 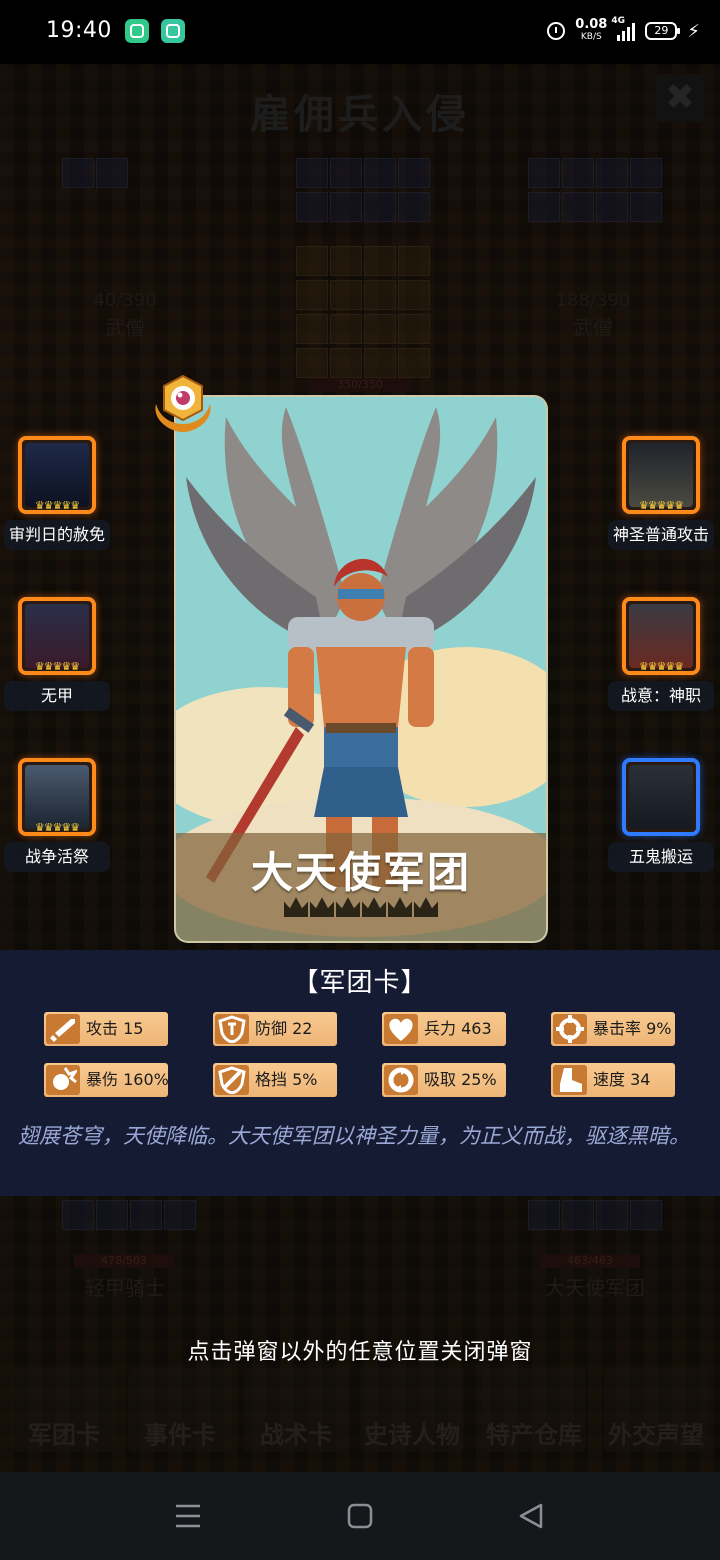 I want to click on stat-drain: 吸取 25%, so click(x=444, y=1080).